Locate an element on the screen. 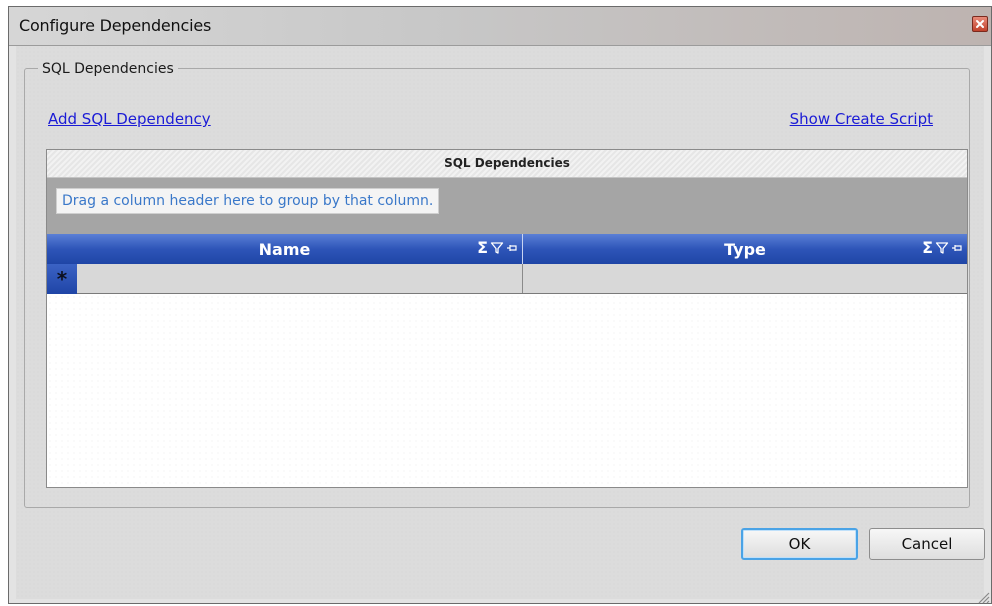 The width and height of the screenshot is (992, 606). close-button is located at coordinates (980, 24).